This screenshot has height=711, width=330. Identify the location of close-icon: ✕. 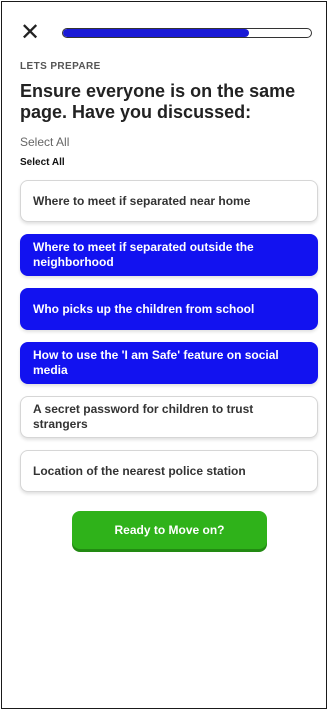
(31, 32).